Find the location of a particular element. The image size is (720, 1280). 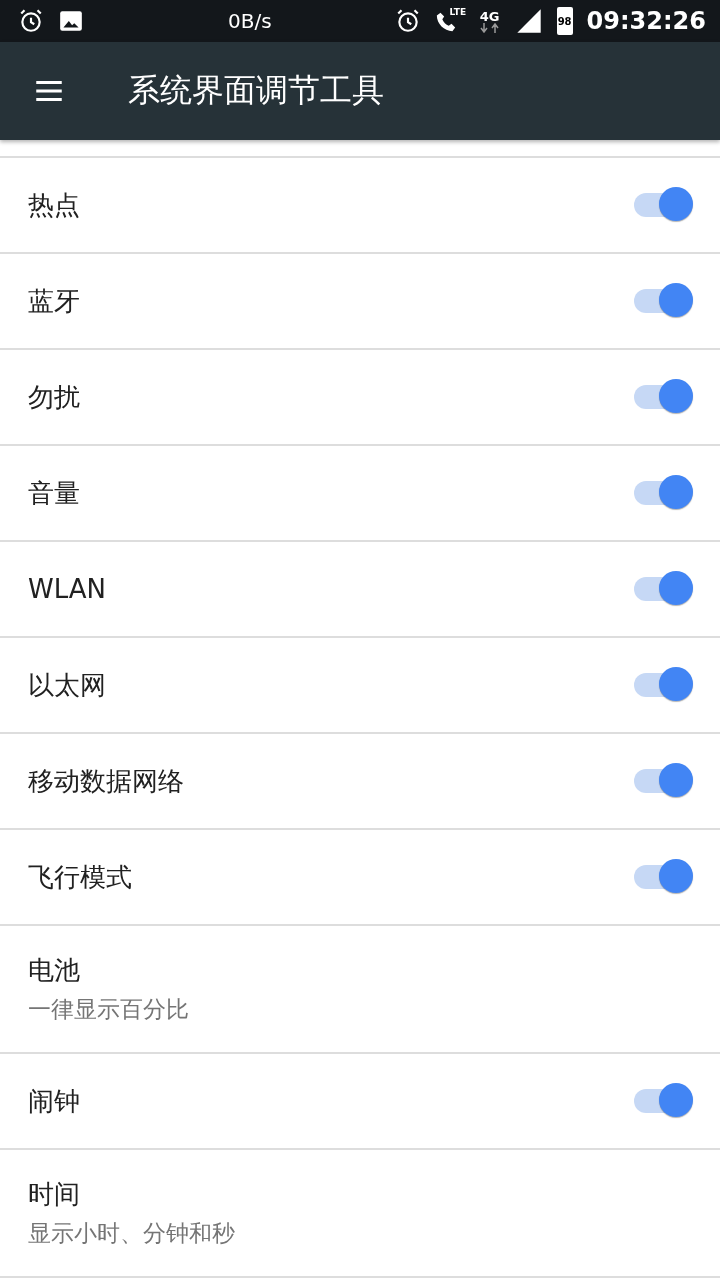

setting-row: 以太网 is located at coordinates (360, 686).